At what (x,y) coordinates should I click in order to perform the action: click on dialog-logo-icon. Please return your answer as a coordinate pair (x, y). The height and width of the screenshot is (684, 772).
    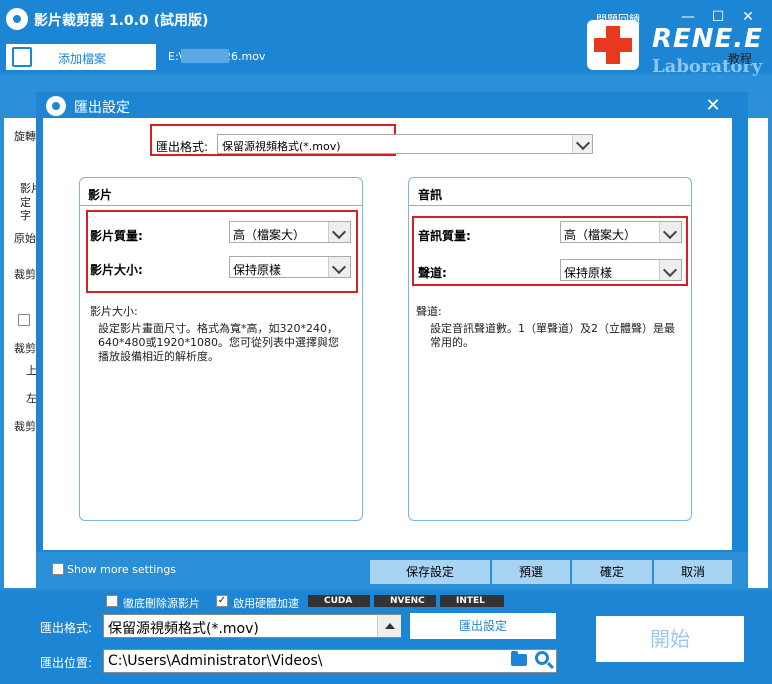
    Looking at the image, I should click on (56, 106).